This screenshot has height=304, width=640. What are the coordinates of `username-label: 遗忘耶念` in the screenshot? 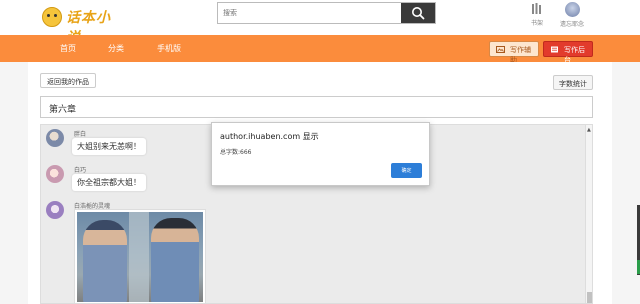 It's located at (571, 24).